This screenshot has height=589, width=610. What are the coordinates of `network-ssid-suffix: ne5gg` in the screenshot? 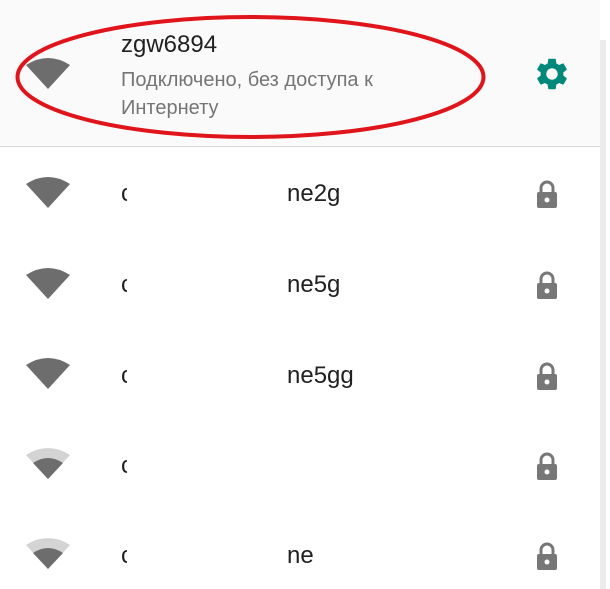 It's located at (320, 375).